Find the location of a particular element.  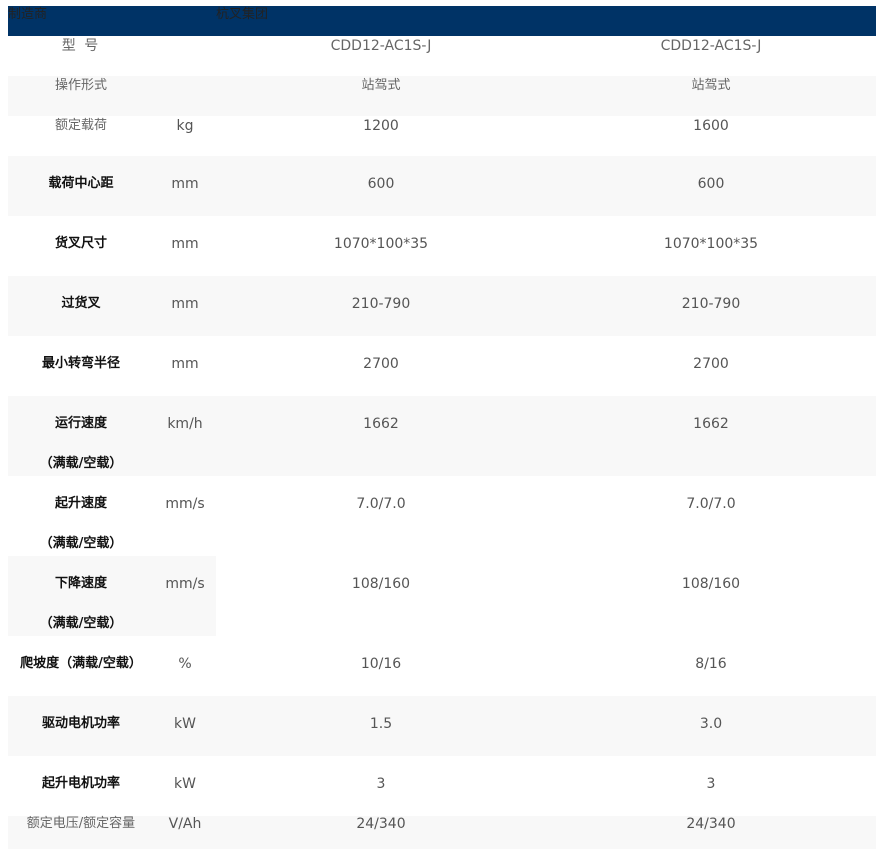

table-row: 起升速度 （满载/空载） mm/s 7.0/7.0 7.0/7.0 is located at coordinates (442, 516).